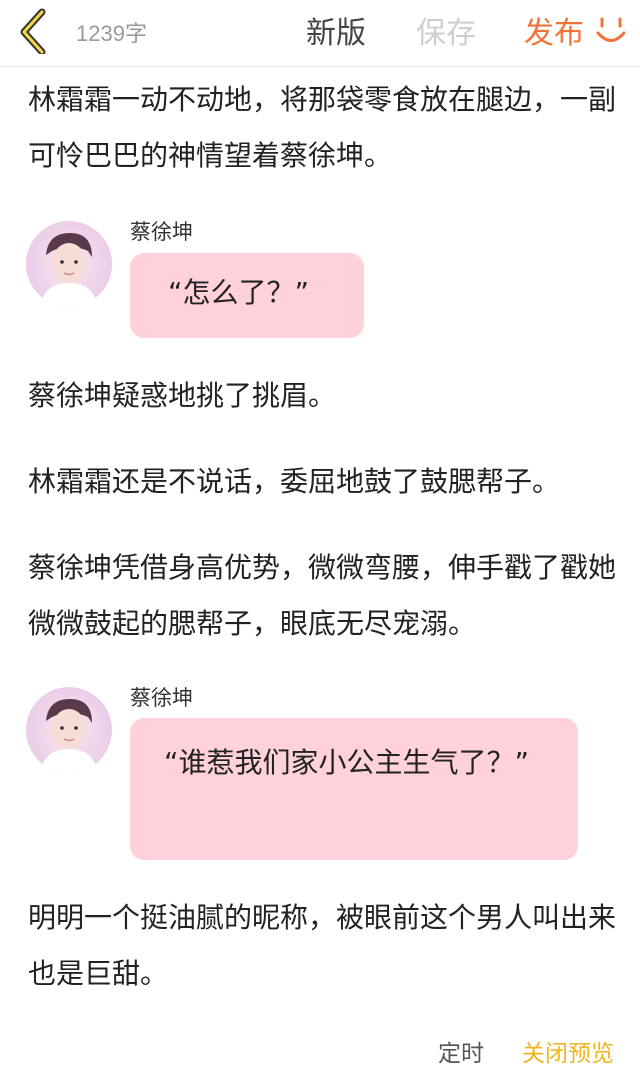 The width and height of the screenshot is (640, 1084). Describe the element at coordinates (347, 762) in the screenshot. I see `chat-bubble-text: “谁惹我们家小公主生气了？”` at that location.